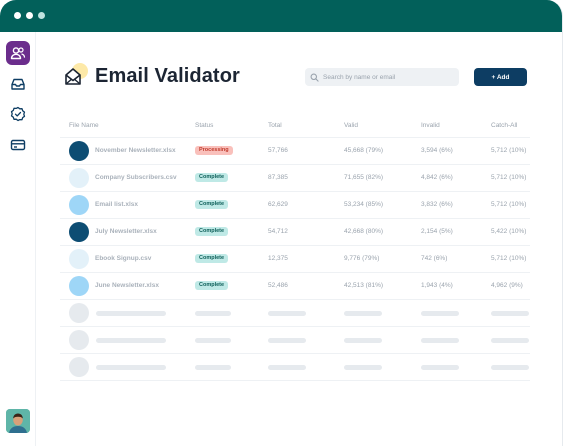 This screenshot has height=446, width=563. I want to click on valid-count: 53,234 (85%), so click(364, 204).